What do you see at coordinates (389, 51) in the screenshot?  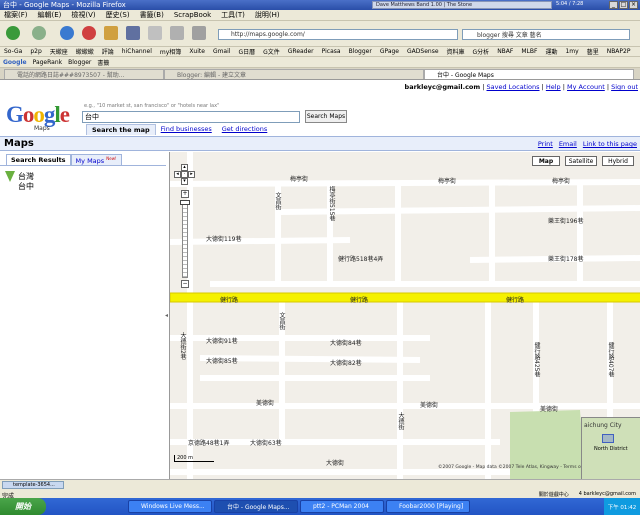 I see `bookmark-item: GPage` at bounding box center [389, 51].